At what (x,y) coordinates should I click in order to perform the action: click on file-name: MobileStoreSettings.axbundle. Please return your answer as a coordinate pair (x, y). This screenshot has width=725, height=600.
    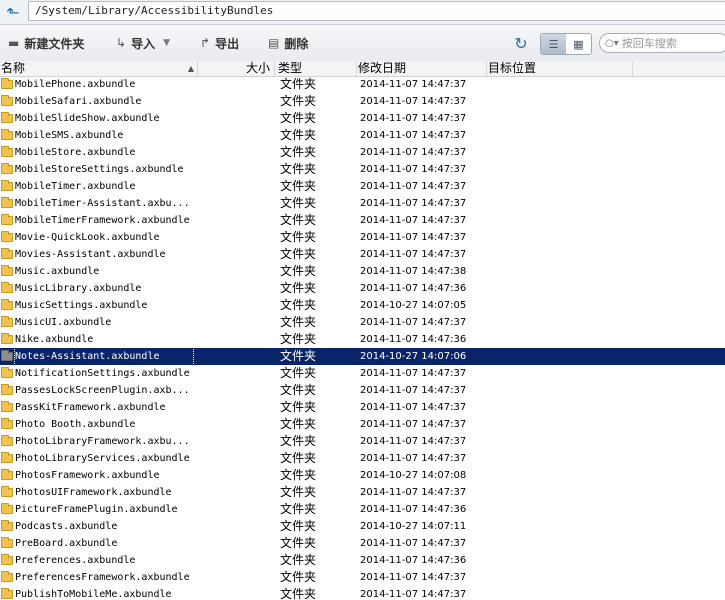
    Looking at the image, I should click on (99, 169).